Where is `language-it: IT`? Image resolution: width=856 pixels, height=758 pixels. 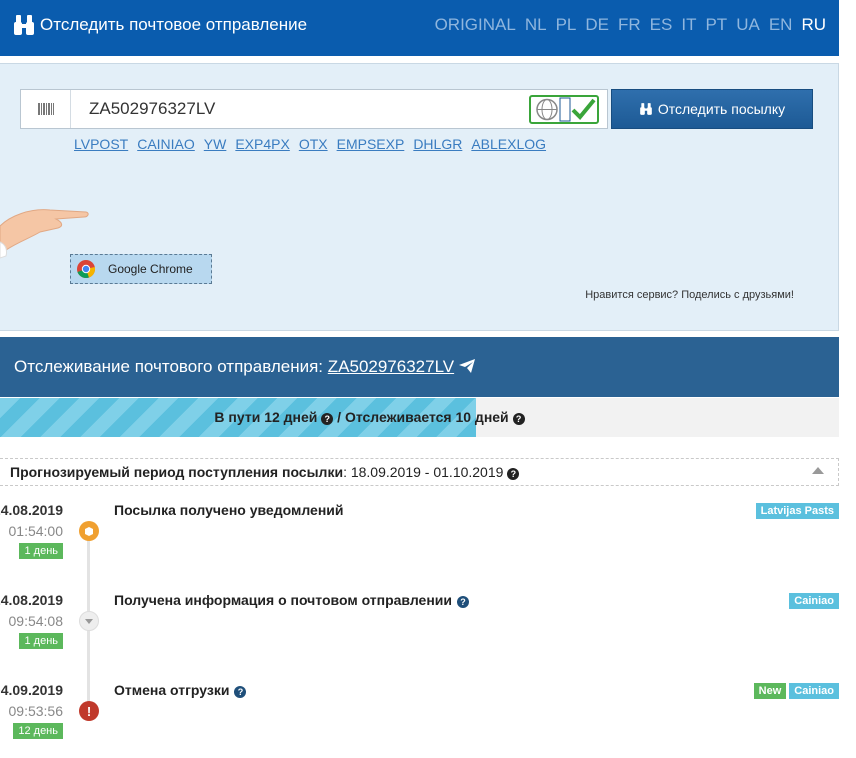
language-it: IT is located at coordinates (688, 25).